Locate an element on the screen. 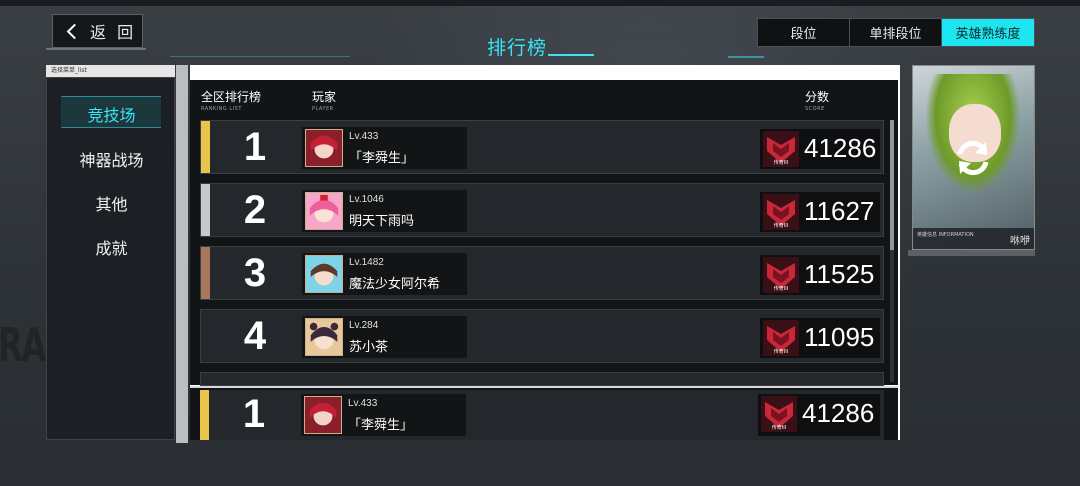 This screenshot has height=486, width=1080. rank-number: 3 is located at coordinates (255, 273).